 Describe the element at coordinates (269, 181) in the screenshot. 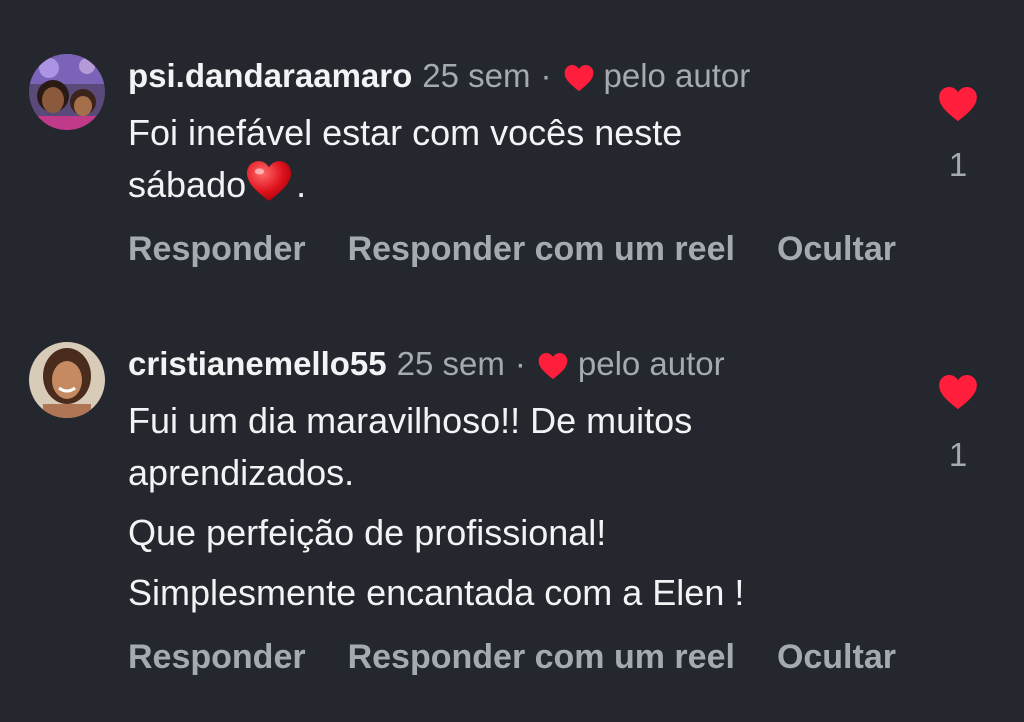

I see `red-heart-emoji-icon` at that location.